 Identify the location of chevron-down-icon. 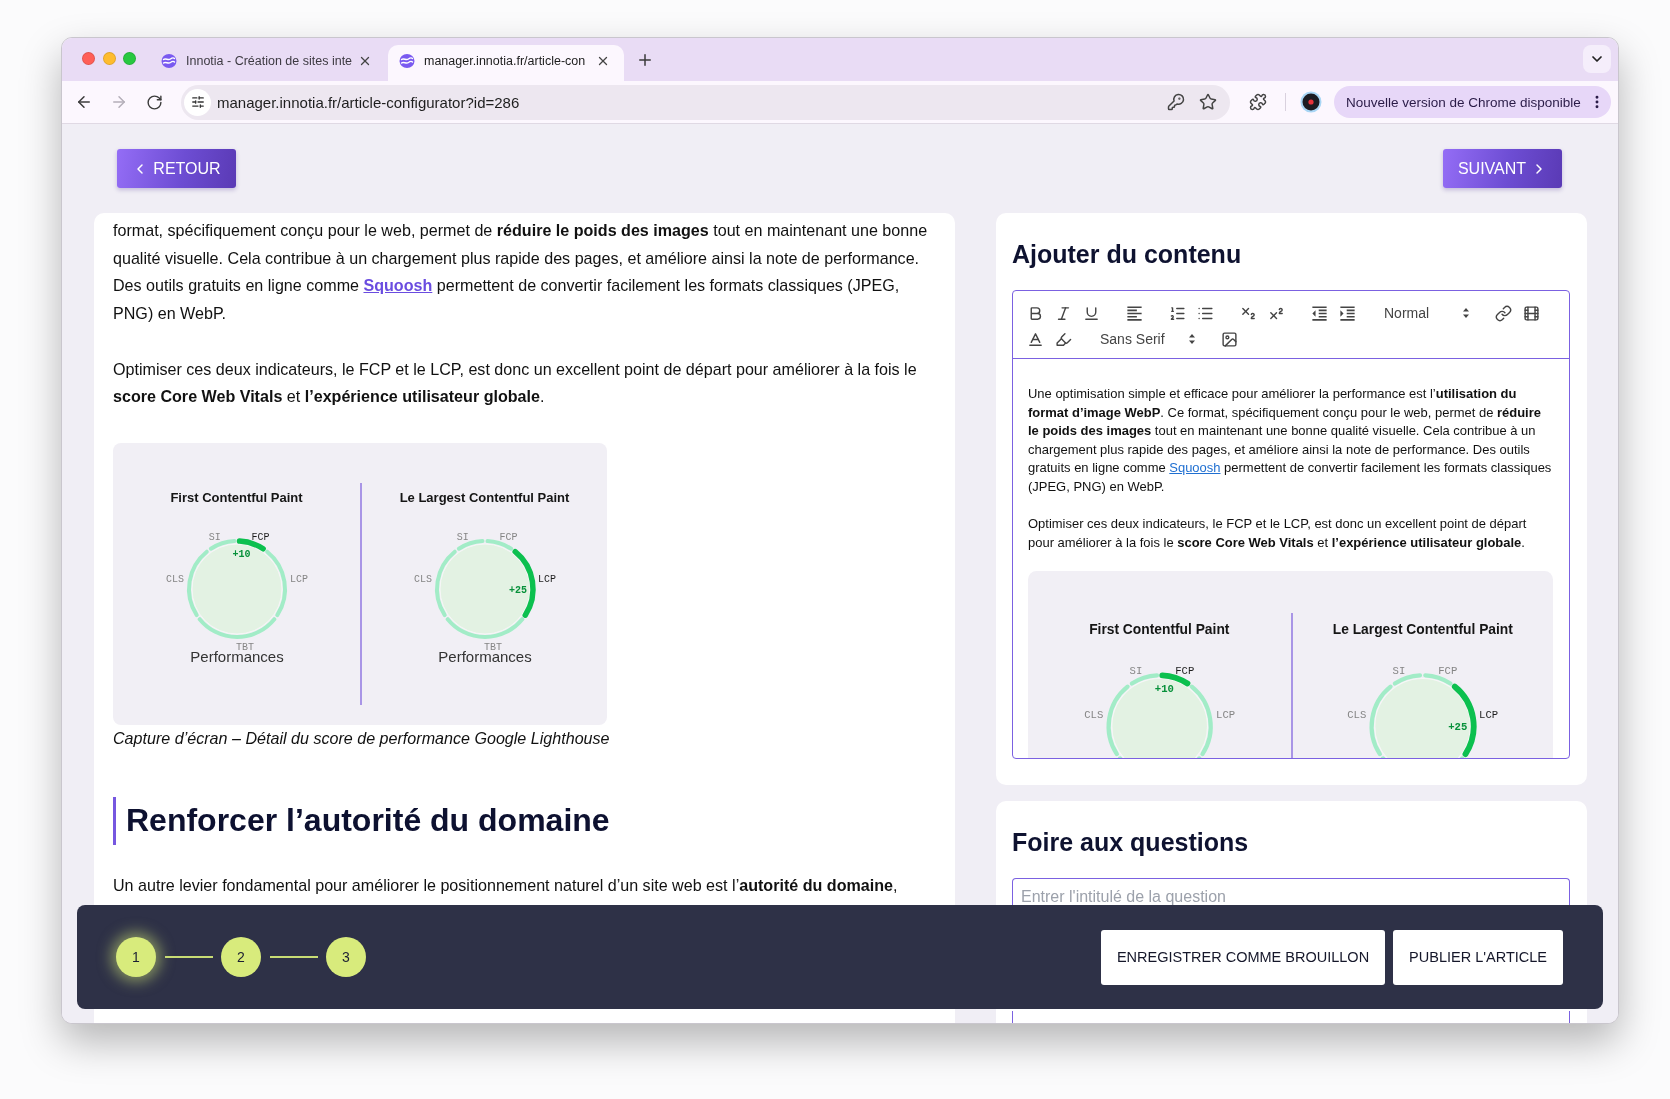
(1597, 59).